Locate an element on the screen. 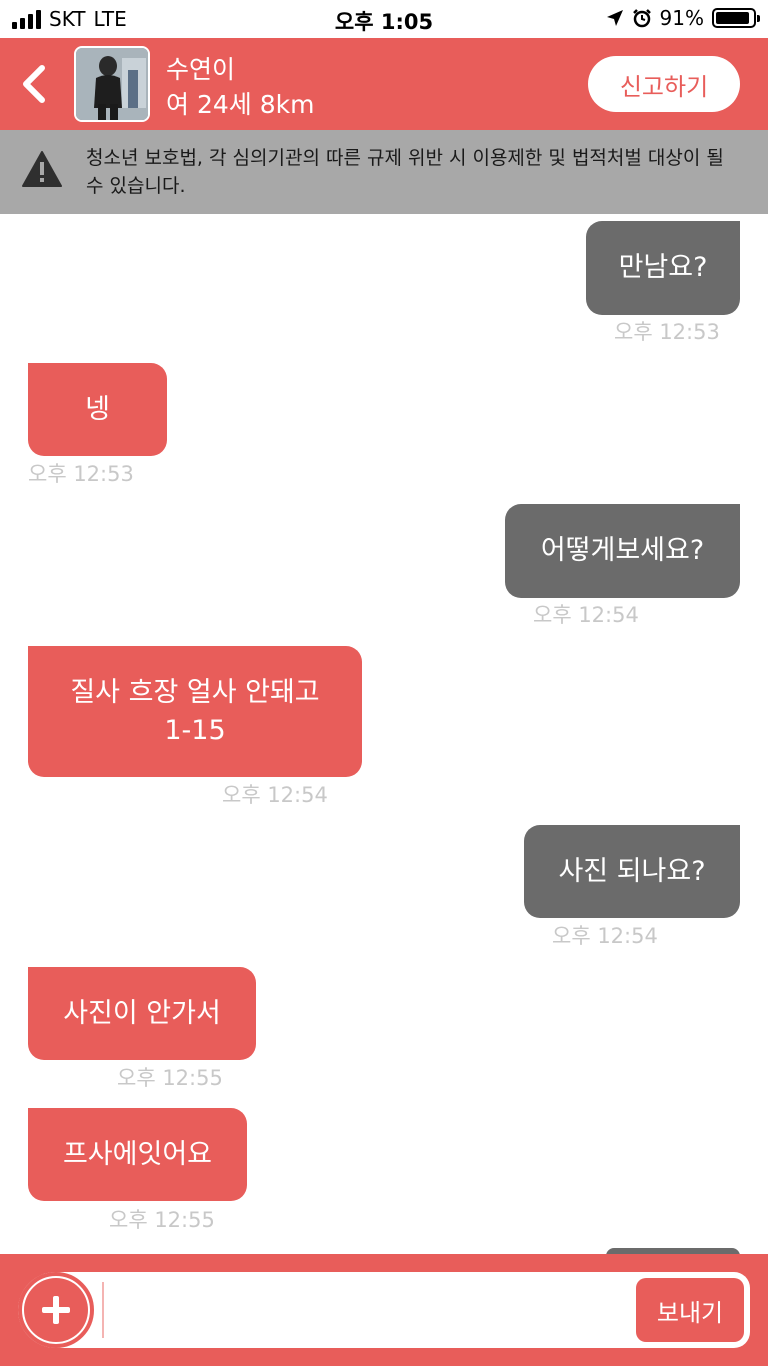 This screenshot has width=768, height=1366. status-right: 91% is located at coordinates (683, 18).